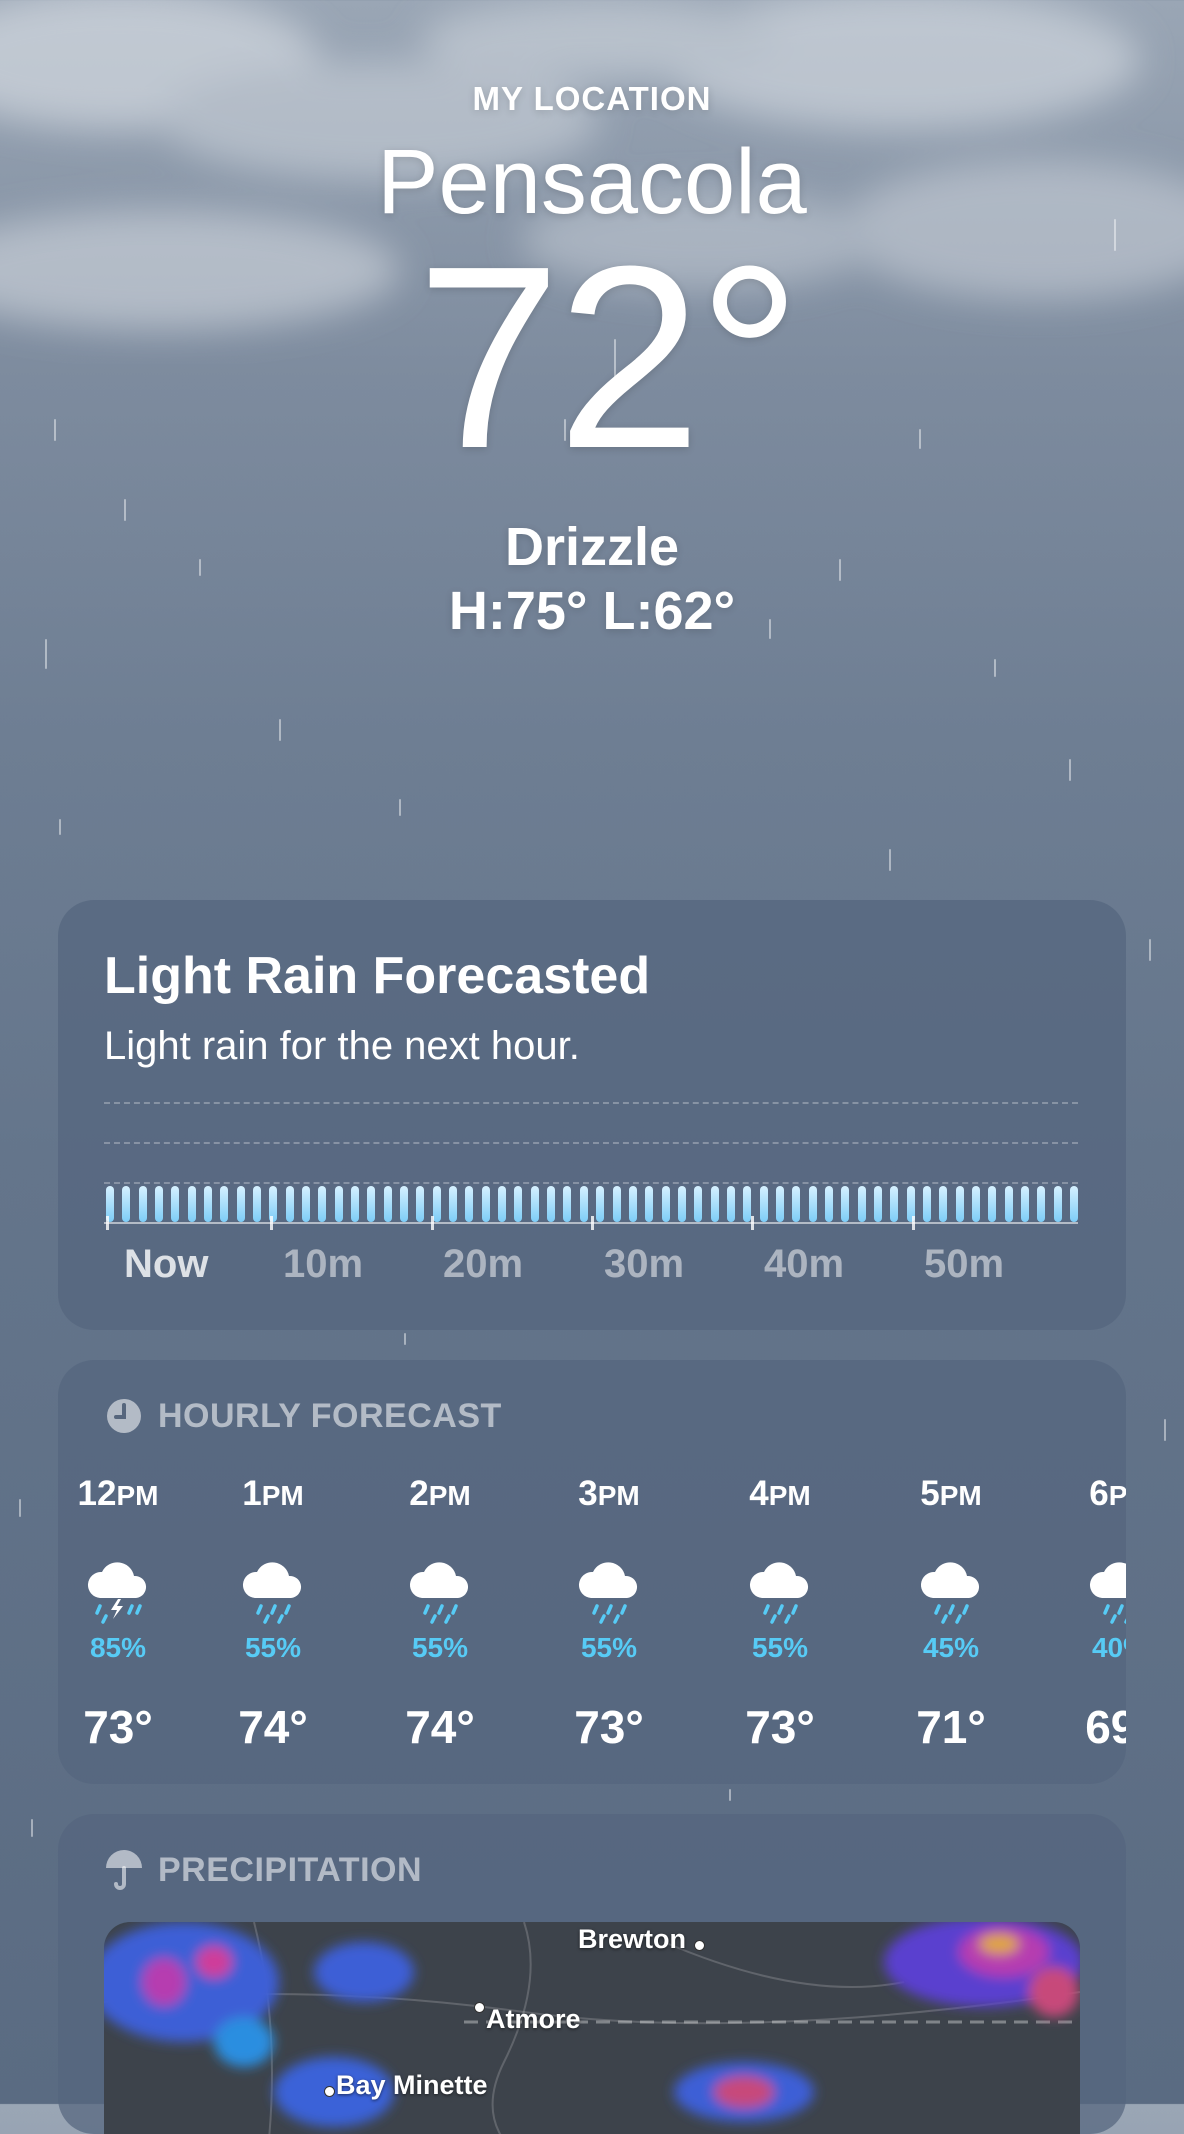  Describe the element at coordinates (118, 1493) in the screenshot. I see `hour-time: 12PM` at that location.